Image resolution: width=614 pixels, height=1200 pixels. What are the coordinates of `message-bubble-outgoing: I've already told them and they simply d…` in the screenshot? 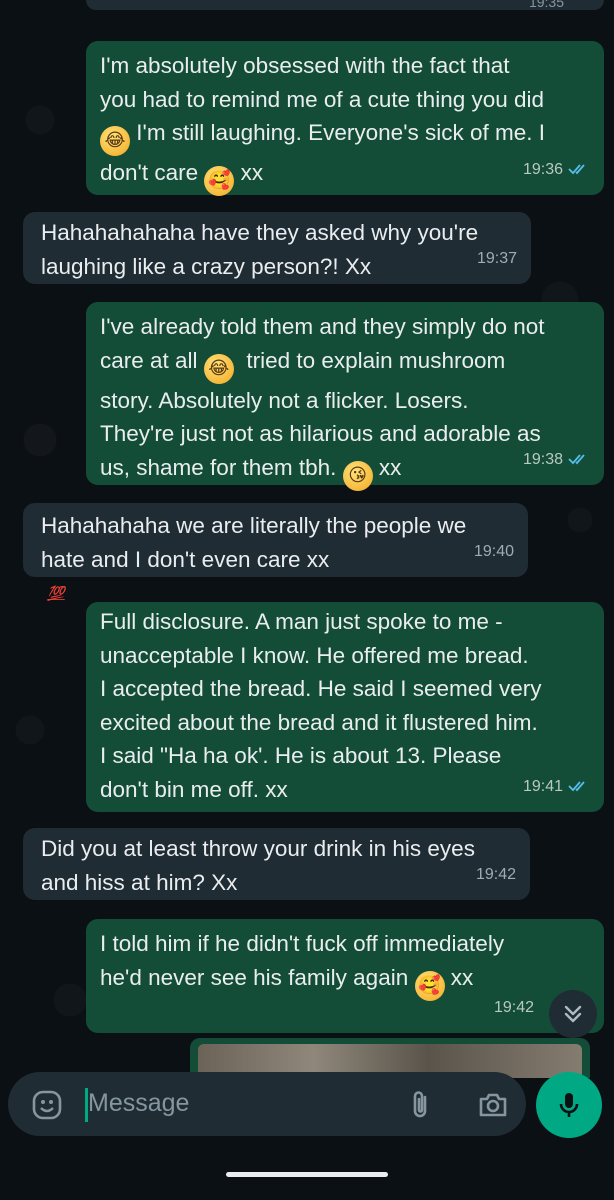 It's located at (345, 396).